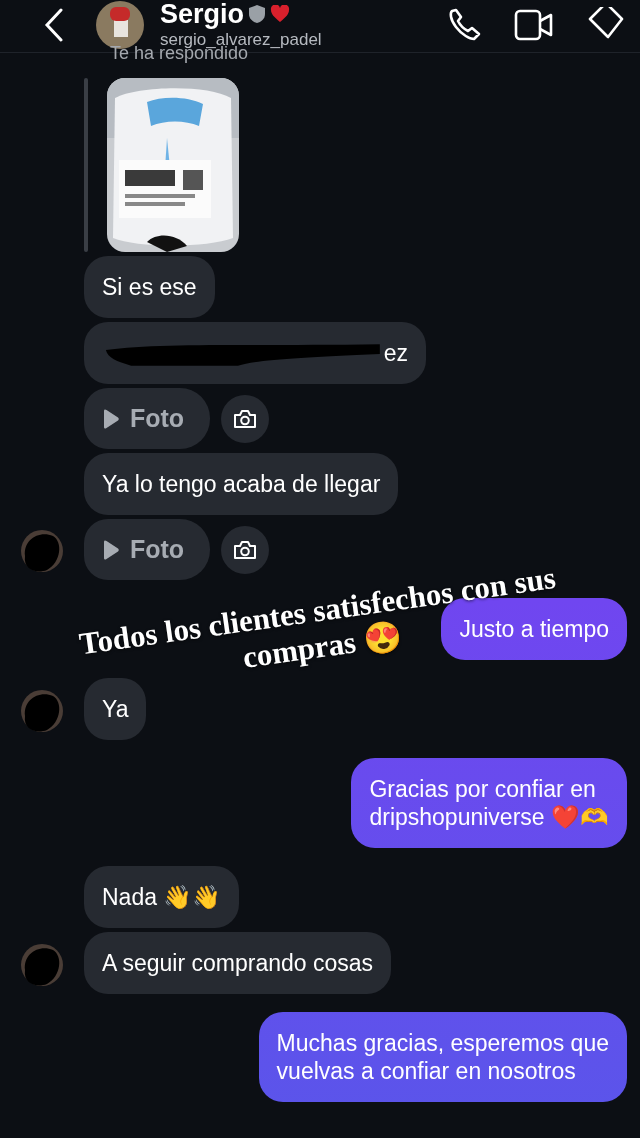  I want to click on contact-name: Sergio, so click(202, 15).